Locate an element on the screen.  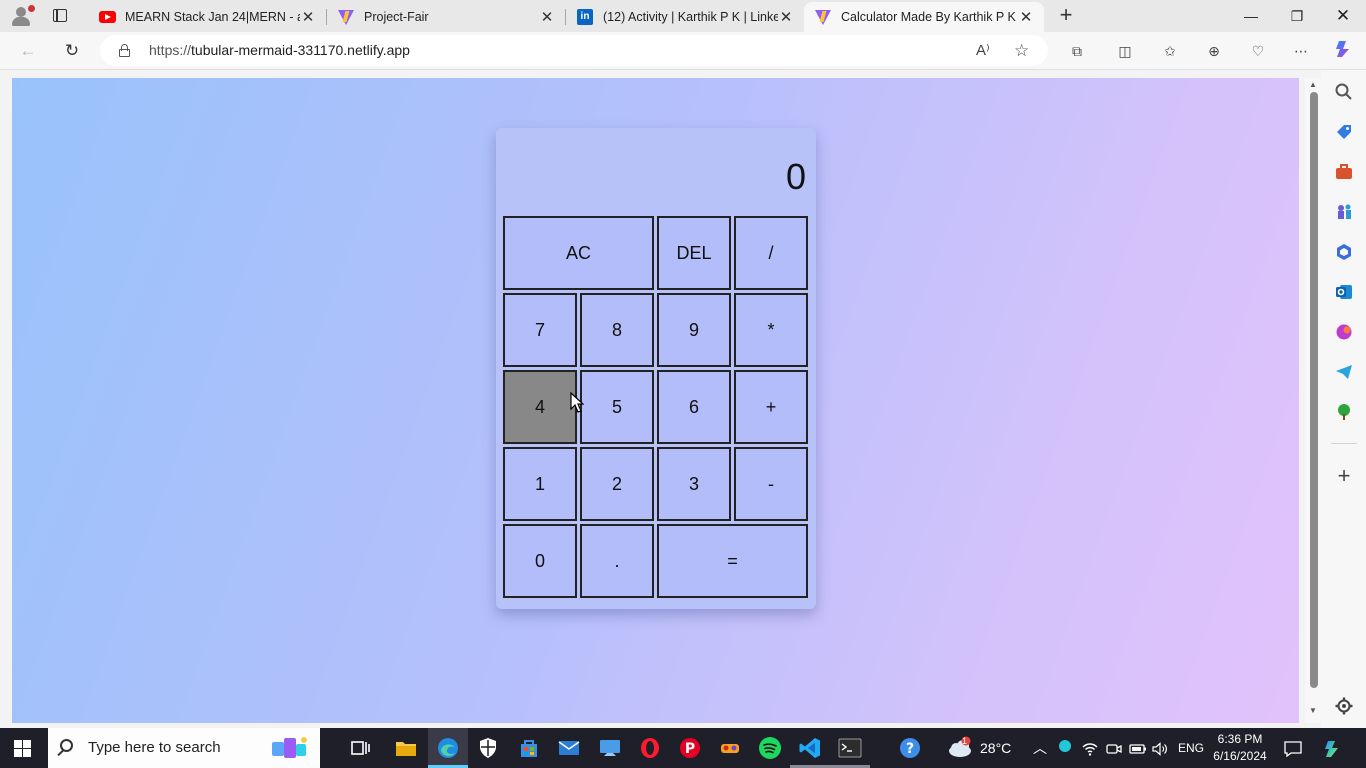
scroll-down-arrow-icon: ▼ is located at coordinates (1313, 710).